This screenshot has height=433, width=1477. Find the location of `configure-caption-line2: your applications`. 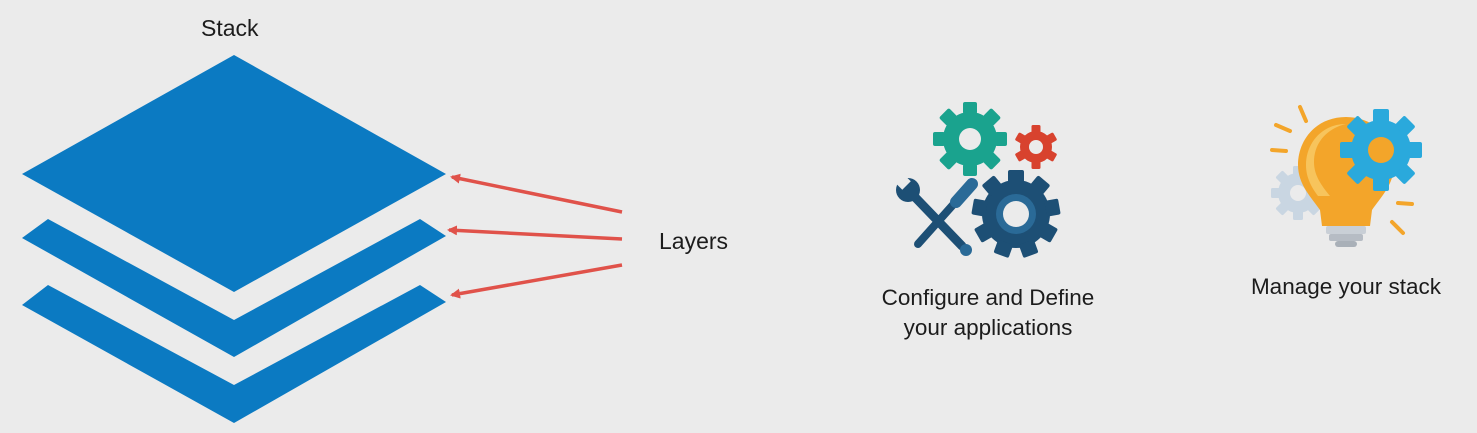

configure-caption-line2: your applications is located at coordinates (988, 327).